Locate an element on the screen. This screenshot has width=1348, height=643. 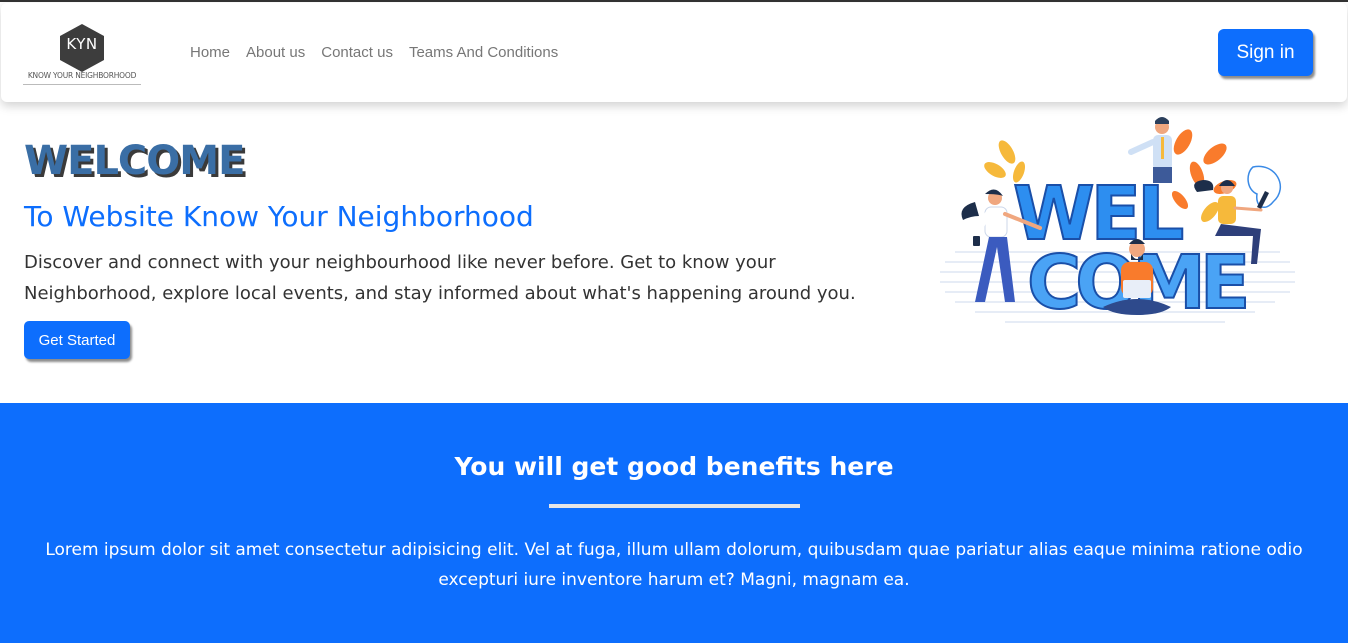
nav-link-home: Home is located at coordinates (210, 52).